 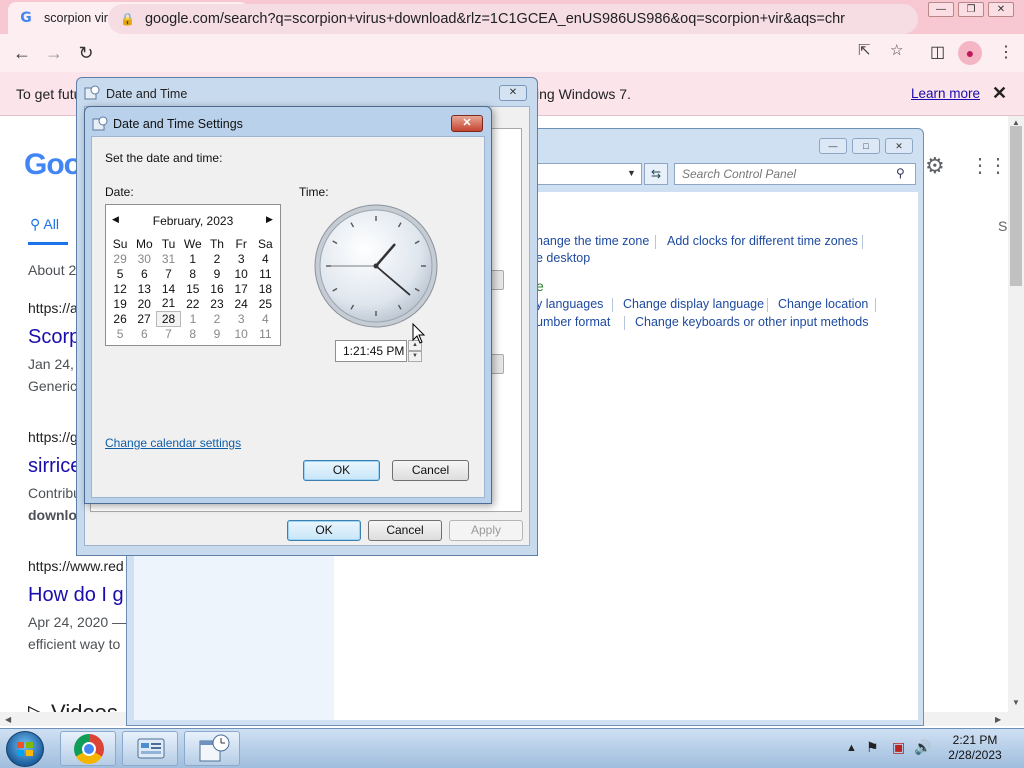 I want to click on calendar-day: 18, so click(x=265, y=288).